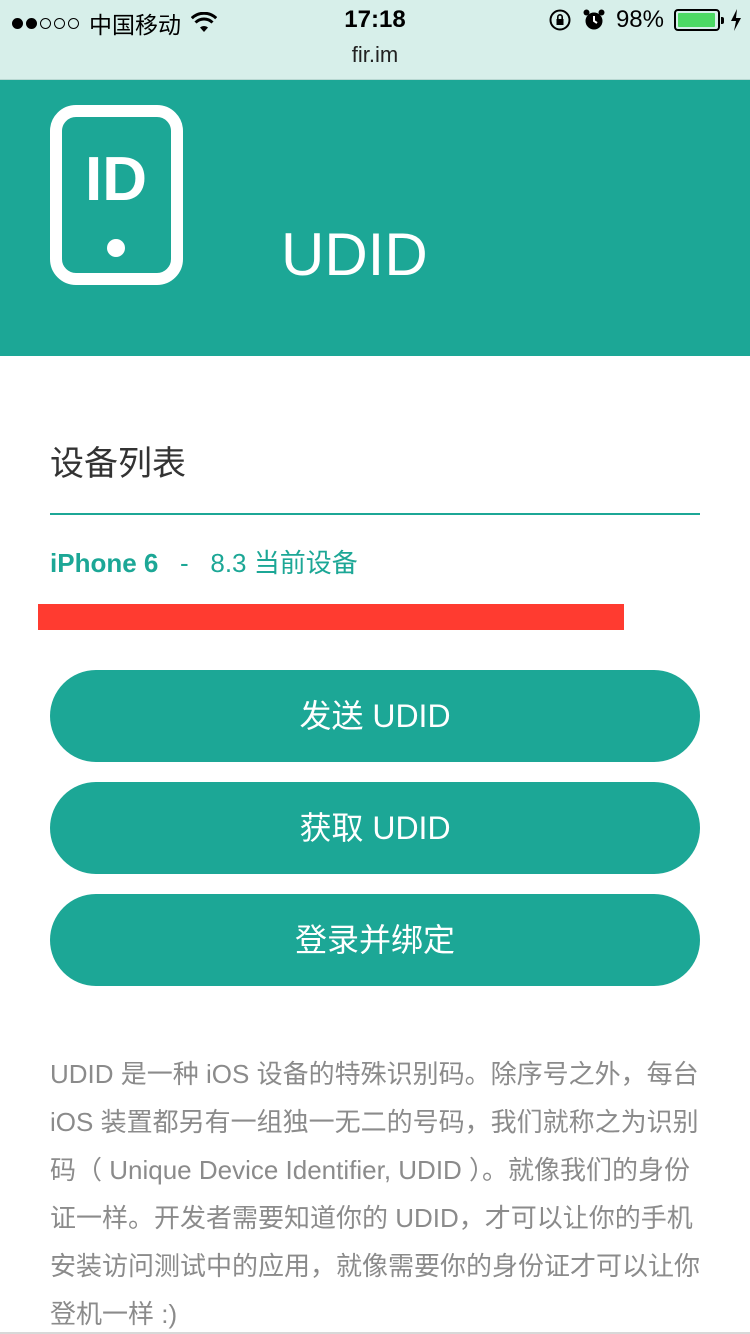 This screenshot has width=750, height=1334. I want to click on status-right: 98%, so click(645, 20).